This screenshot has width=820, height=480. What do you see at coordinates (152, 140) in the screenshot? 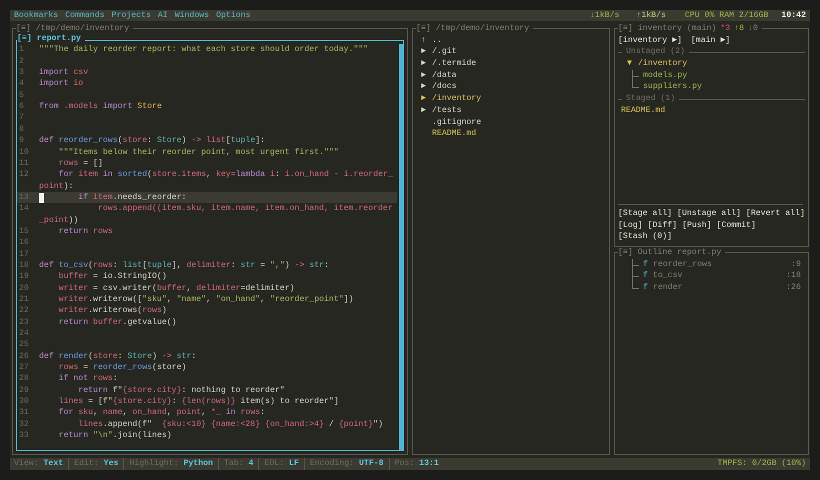
I see `code-line: def reorder_rows(store: Store) -> list[tuple]:` at bounding box center [152, 140].